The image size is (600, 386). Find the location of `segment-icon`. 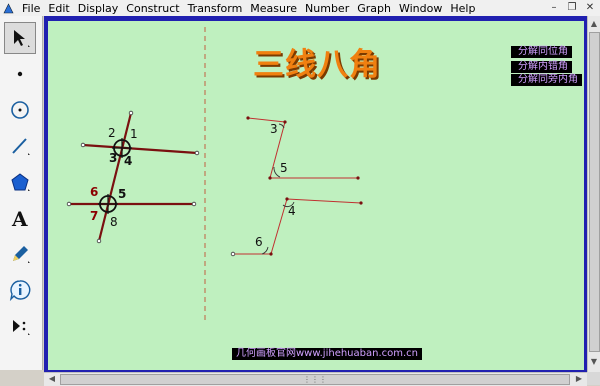

segment-icon is located at coordinates (21, 146).